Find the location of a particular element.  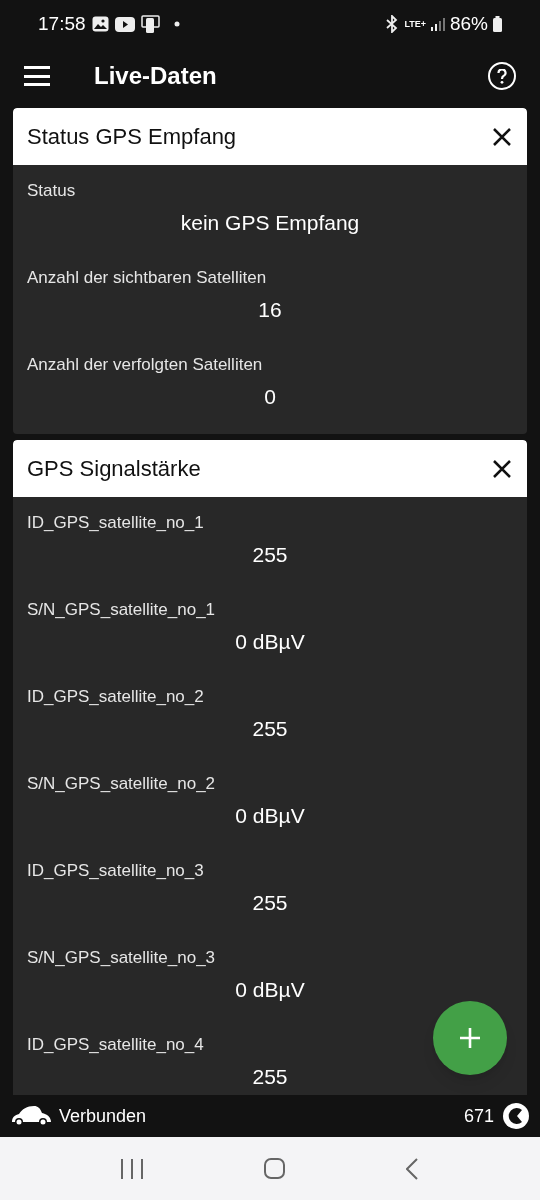

back-button is located at coordinates (412, 1168).